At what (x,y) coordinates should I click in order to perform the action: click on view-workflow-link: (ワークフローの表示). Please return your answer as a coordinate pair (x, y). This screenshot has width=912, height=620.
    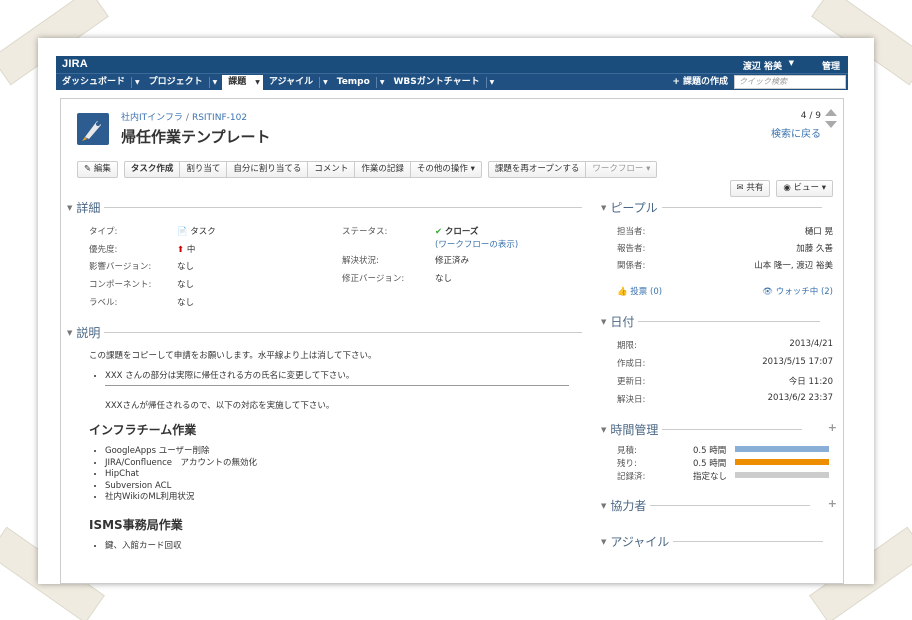
    Looking at the image, I should click on (476, 244).